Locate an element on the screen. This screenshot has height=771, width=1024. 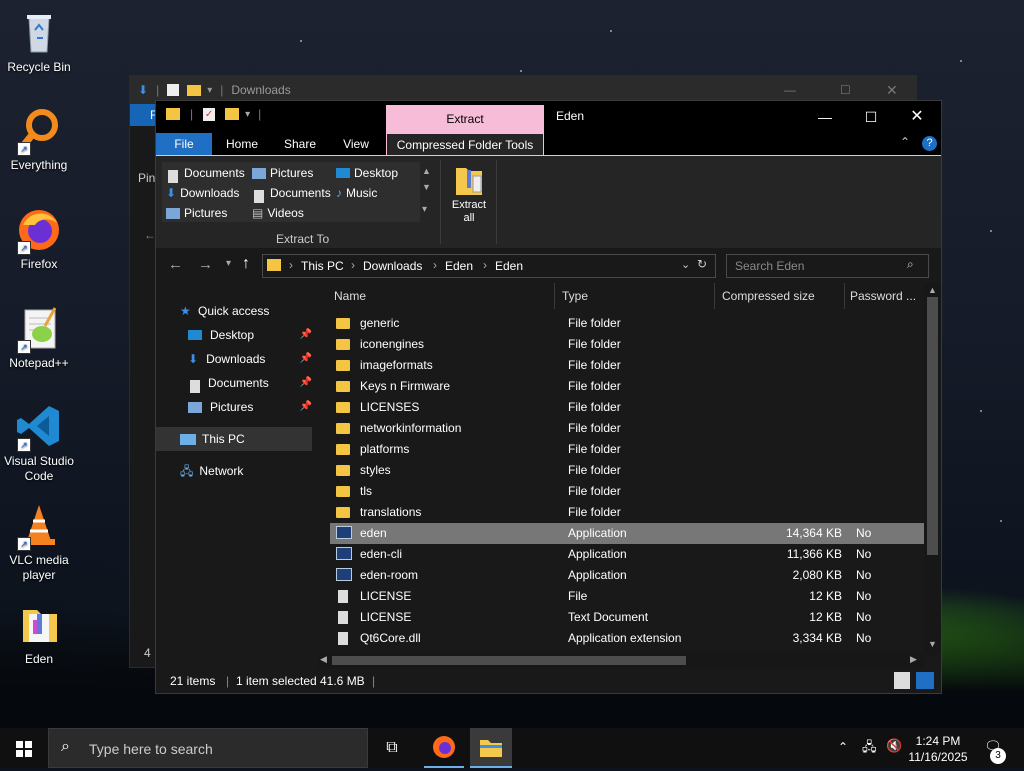
taskbar-search-box: ⌕ Type here to search is located at coordinates (208, 748).